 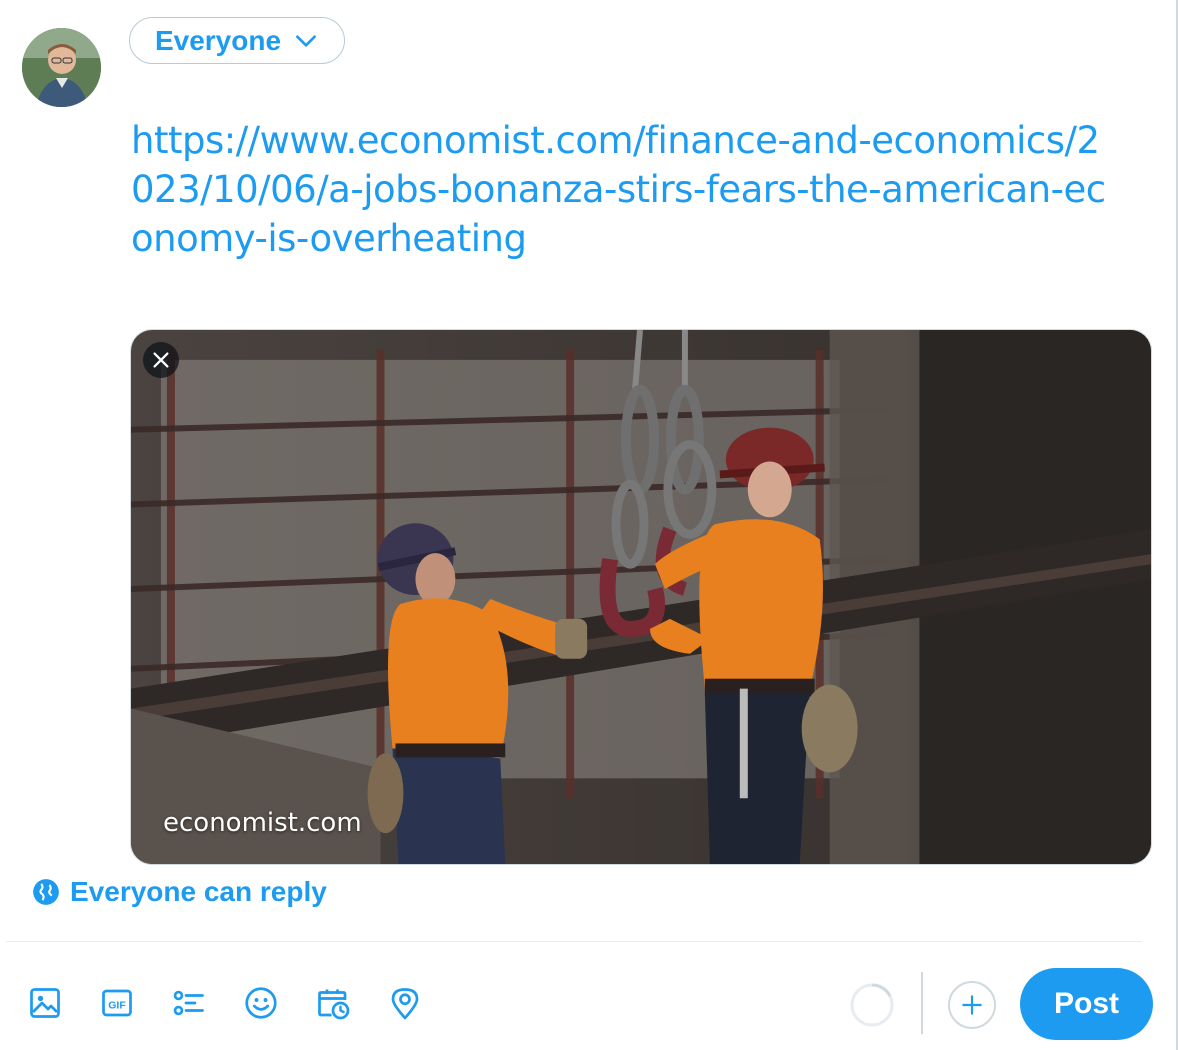 I want to click on add-gif-button: GIF, so click(x=117, y=1003).